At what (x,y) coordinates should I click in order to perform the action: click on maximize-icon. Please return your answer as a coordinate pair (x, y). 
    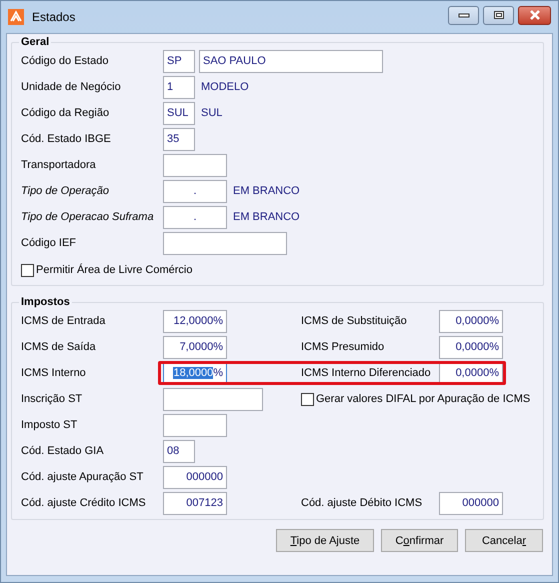
    Looking at the image, I should click on (498, 15).